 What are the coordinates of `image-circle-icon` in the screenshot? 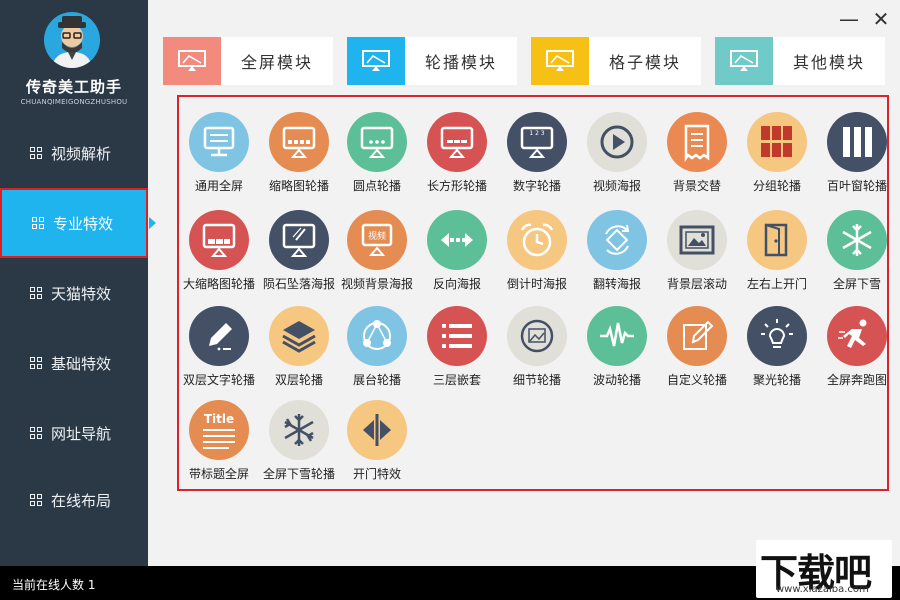 It's located at (537, 336).